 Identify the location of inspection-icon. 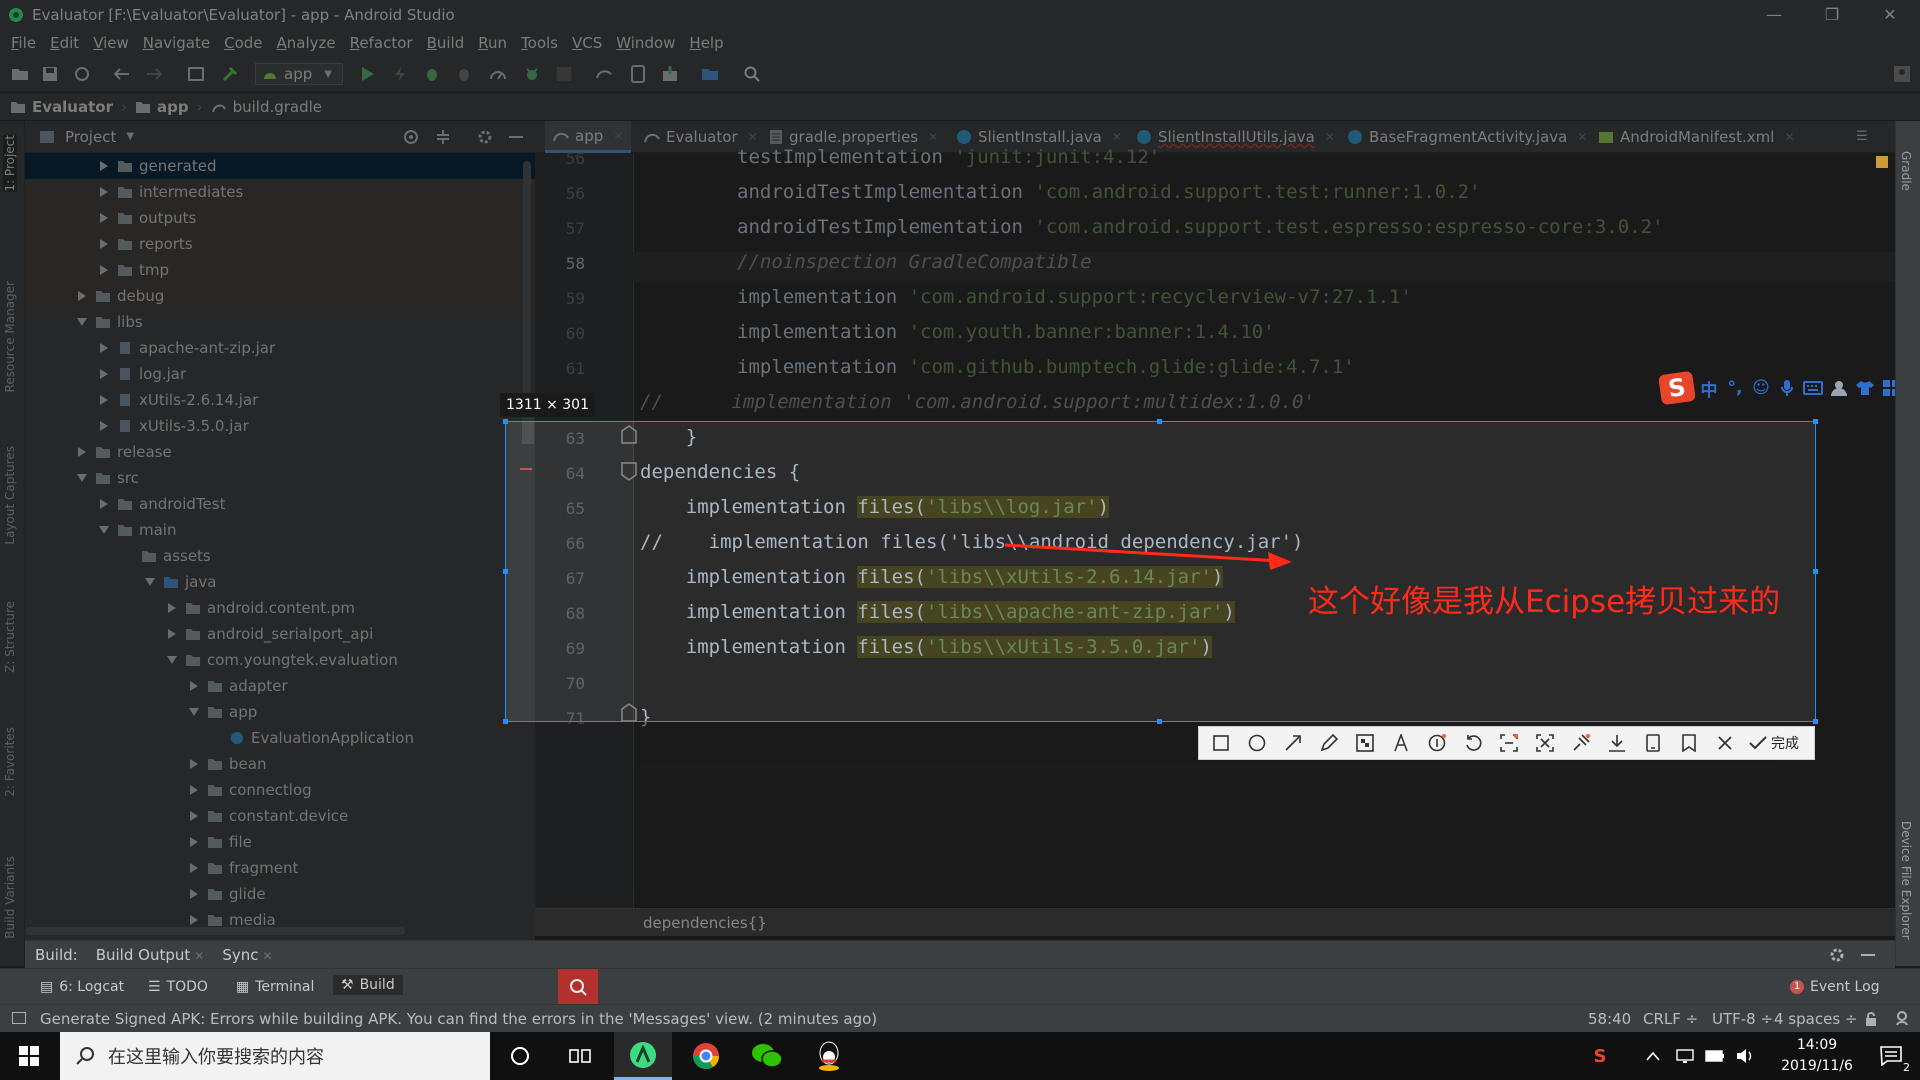
(1902, 1018).